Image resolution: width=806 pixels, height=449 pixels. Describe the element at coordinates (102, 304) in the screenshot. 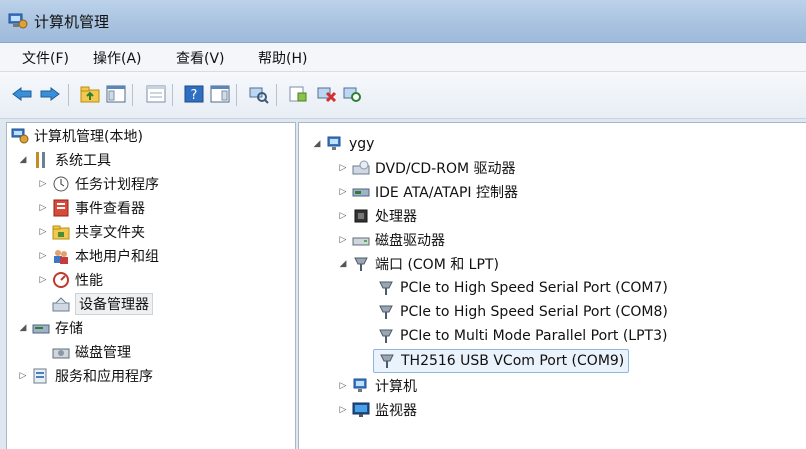

I see `tree-item-device-manager: 设备管理器` at that location.